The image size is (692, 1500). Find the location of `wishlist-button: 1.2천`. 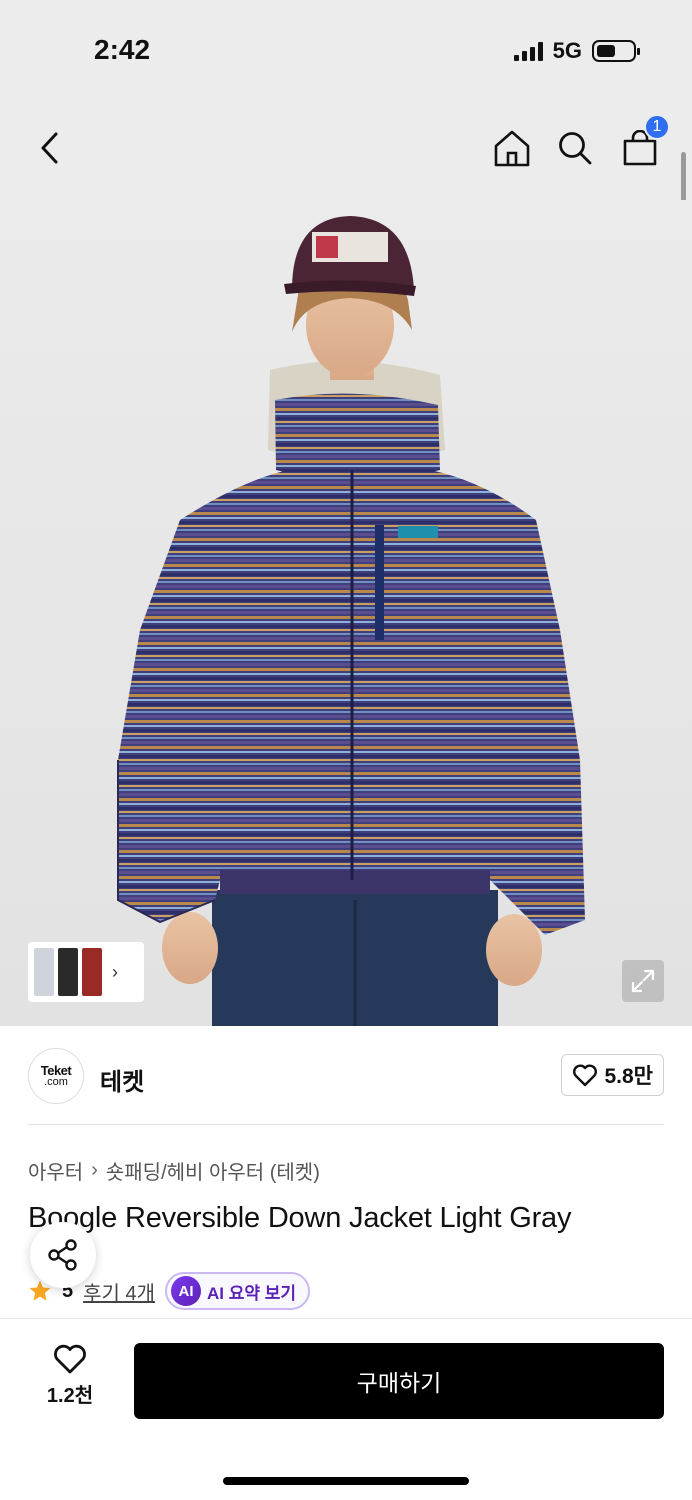

wishlist-button: 1.2천 is located at coordinates (70, 1381).